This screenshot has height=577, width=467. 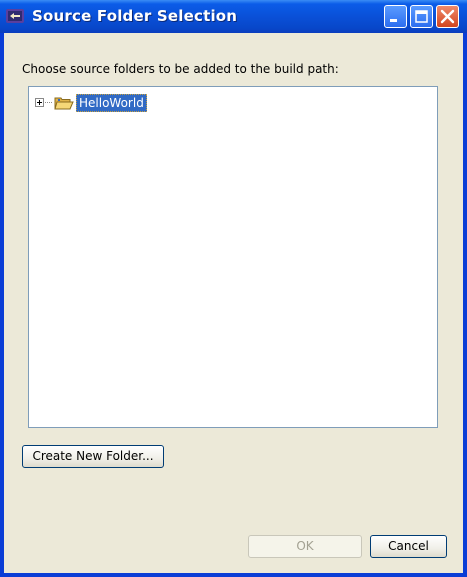 I want to click on window-title: Source Folder Selection, so click(x=135, y=16).